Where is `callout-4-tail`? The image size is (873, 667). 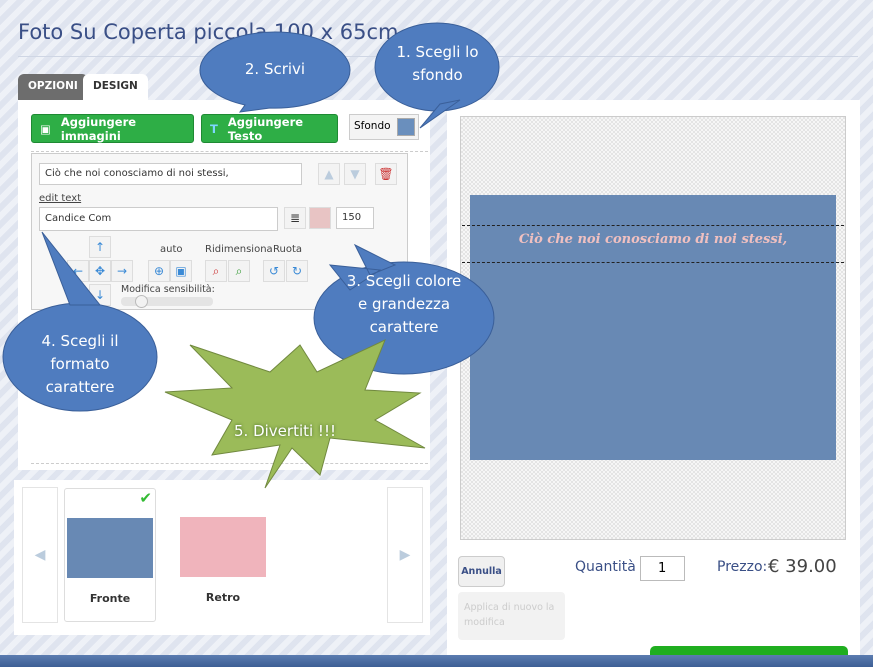 callout-4-tail is located at coordinates (71, 268).